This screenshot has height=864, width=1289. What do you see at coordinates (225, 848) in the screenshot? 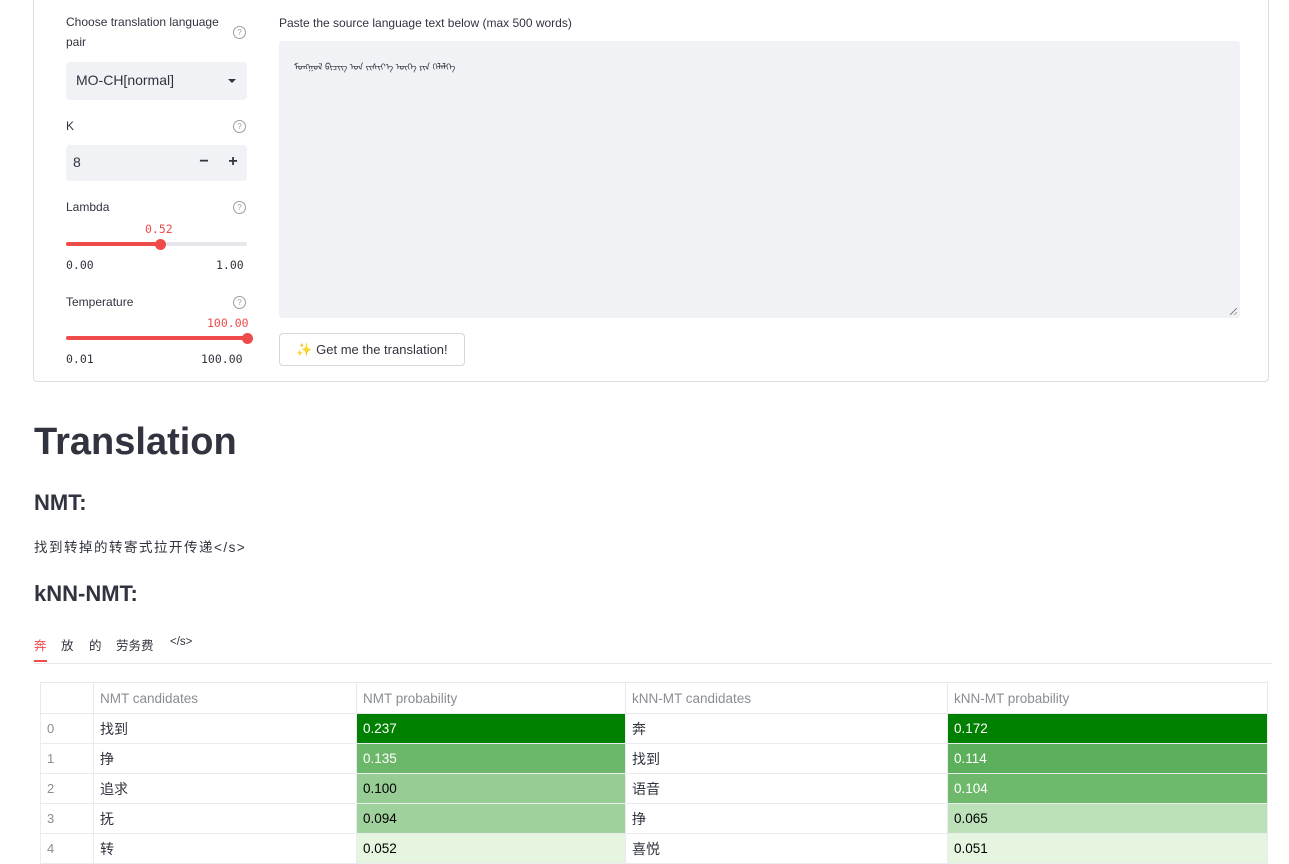
I see `nmt-candidate: 转` at bounding box center [225, 848].